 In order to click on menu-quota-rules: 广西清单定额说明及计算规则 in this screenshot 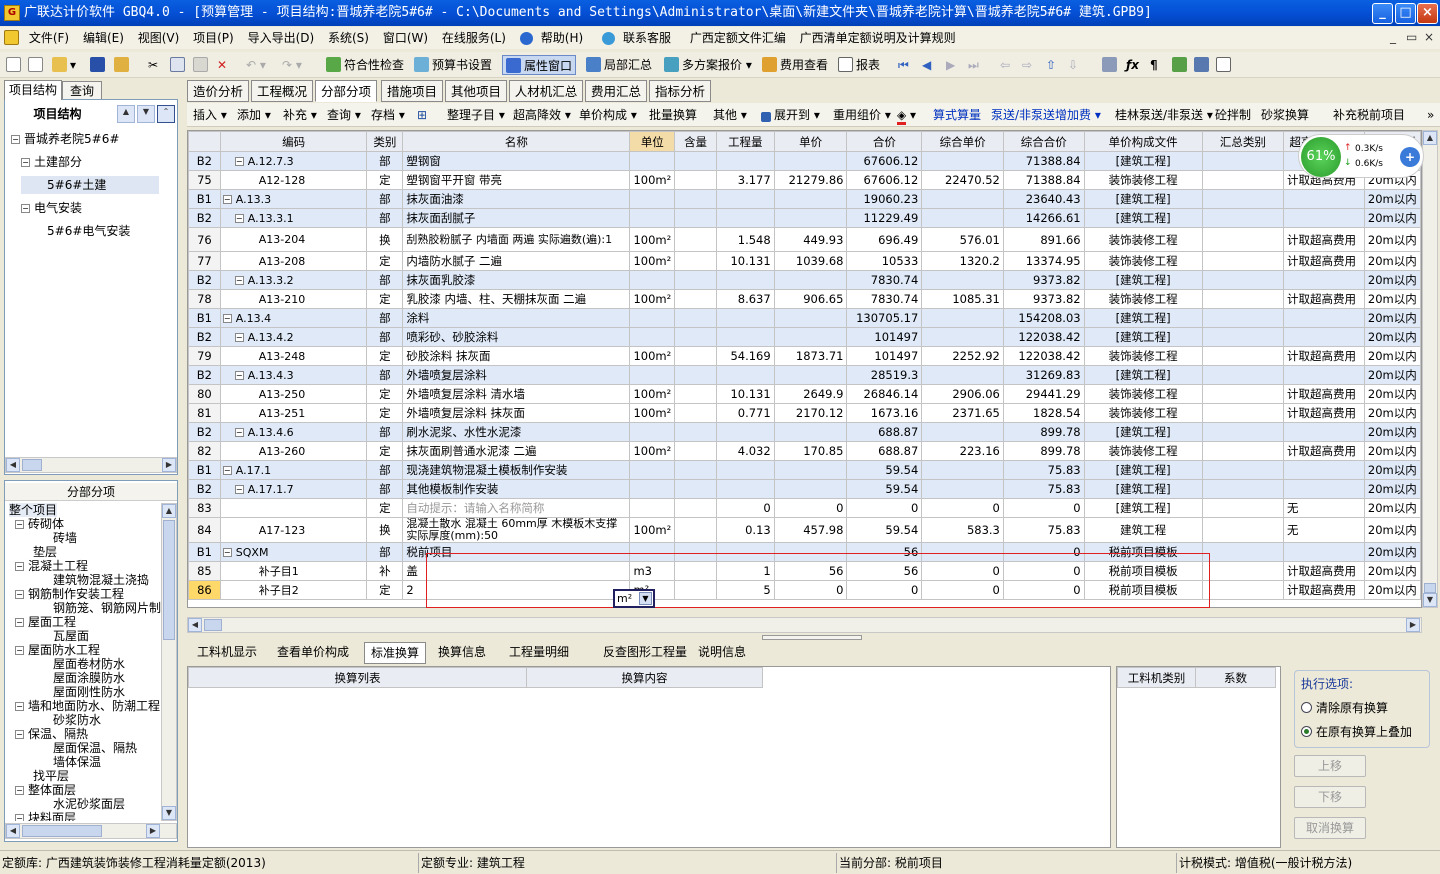, I will do `click(878, 38)`.